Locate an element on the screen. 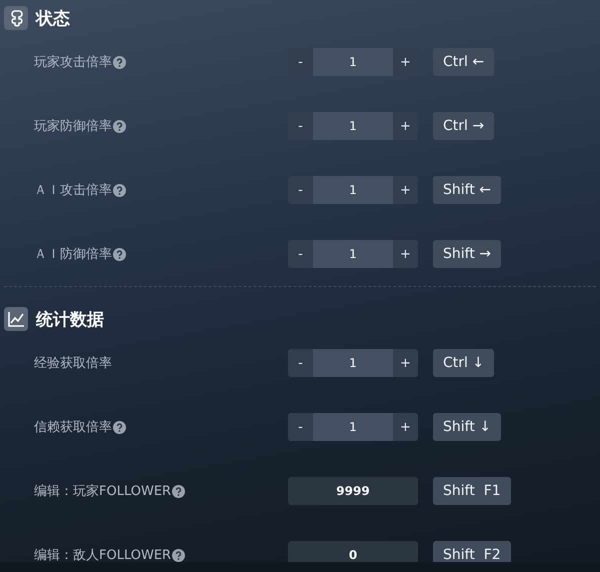 Image resolution: width=600 pixels, height=572 pixels. setting-label: ＡＩ防御倍率 is located at coordinates (73, 254).